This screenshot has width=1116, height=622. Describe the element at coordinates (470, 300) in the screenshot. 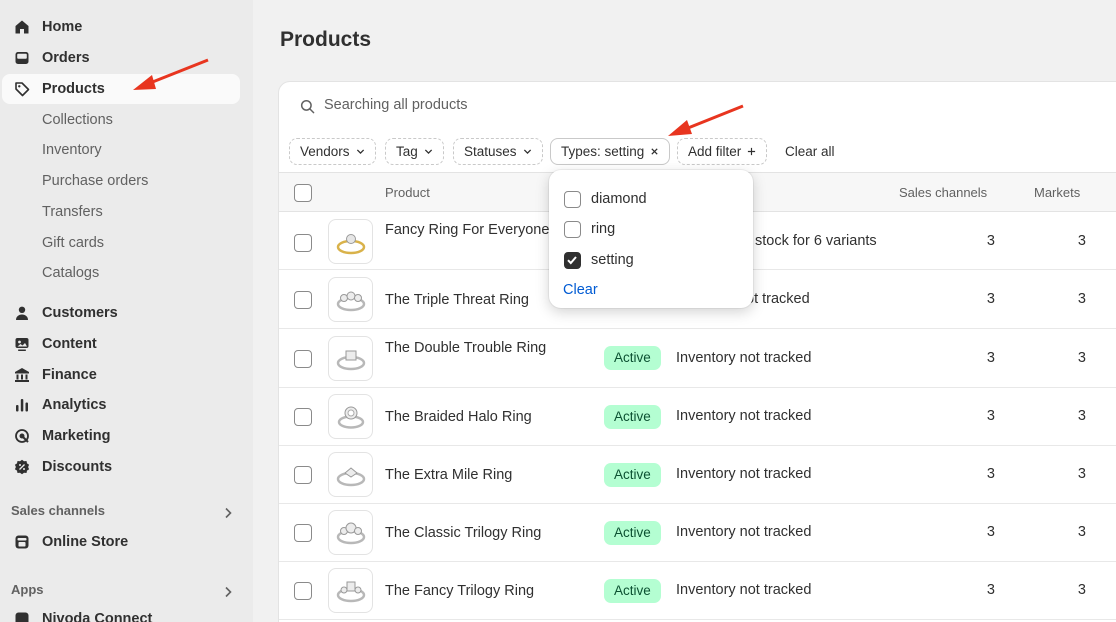

I see `product-name: The Triple Threat Ring` at that location.